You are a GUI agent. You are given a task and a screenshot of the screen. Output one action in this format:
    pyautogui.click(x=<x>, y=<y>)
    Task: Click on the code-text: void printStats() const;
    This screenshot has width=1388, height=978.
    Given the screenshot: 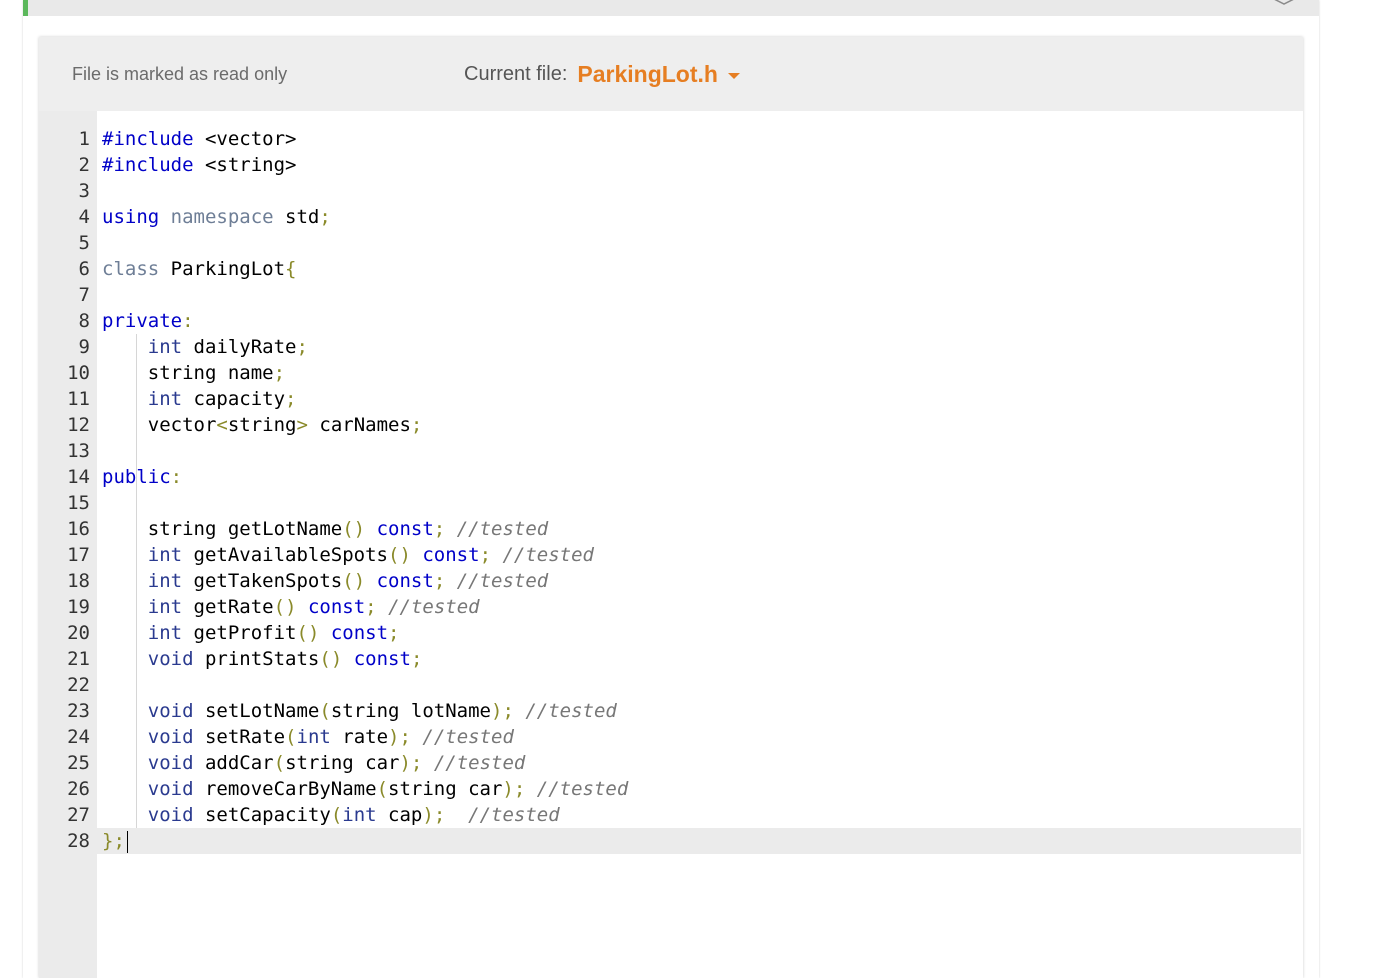 What is the action you would take?
    pyautogui.click(x=262, y=659)
    